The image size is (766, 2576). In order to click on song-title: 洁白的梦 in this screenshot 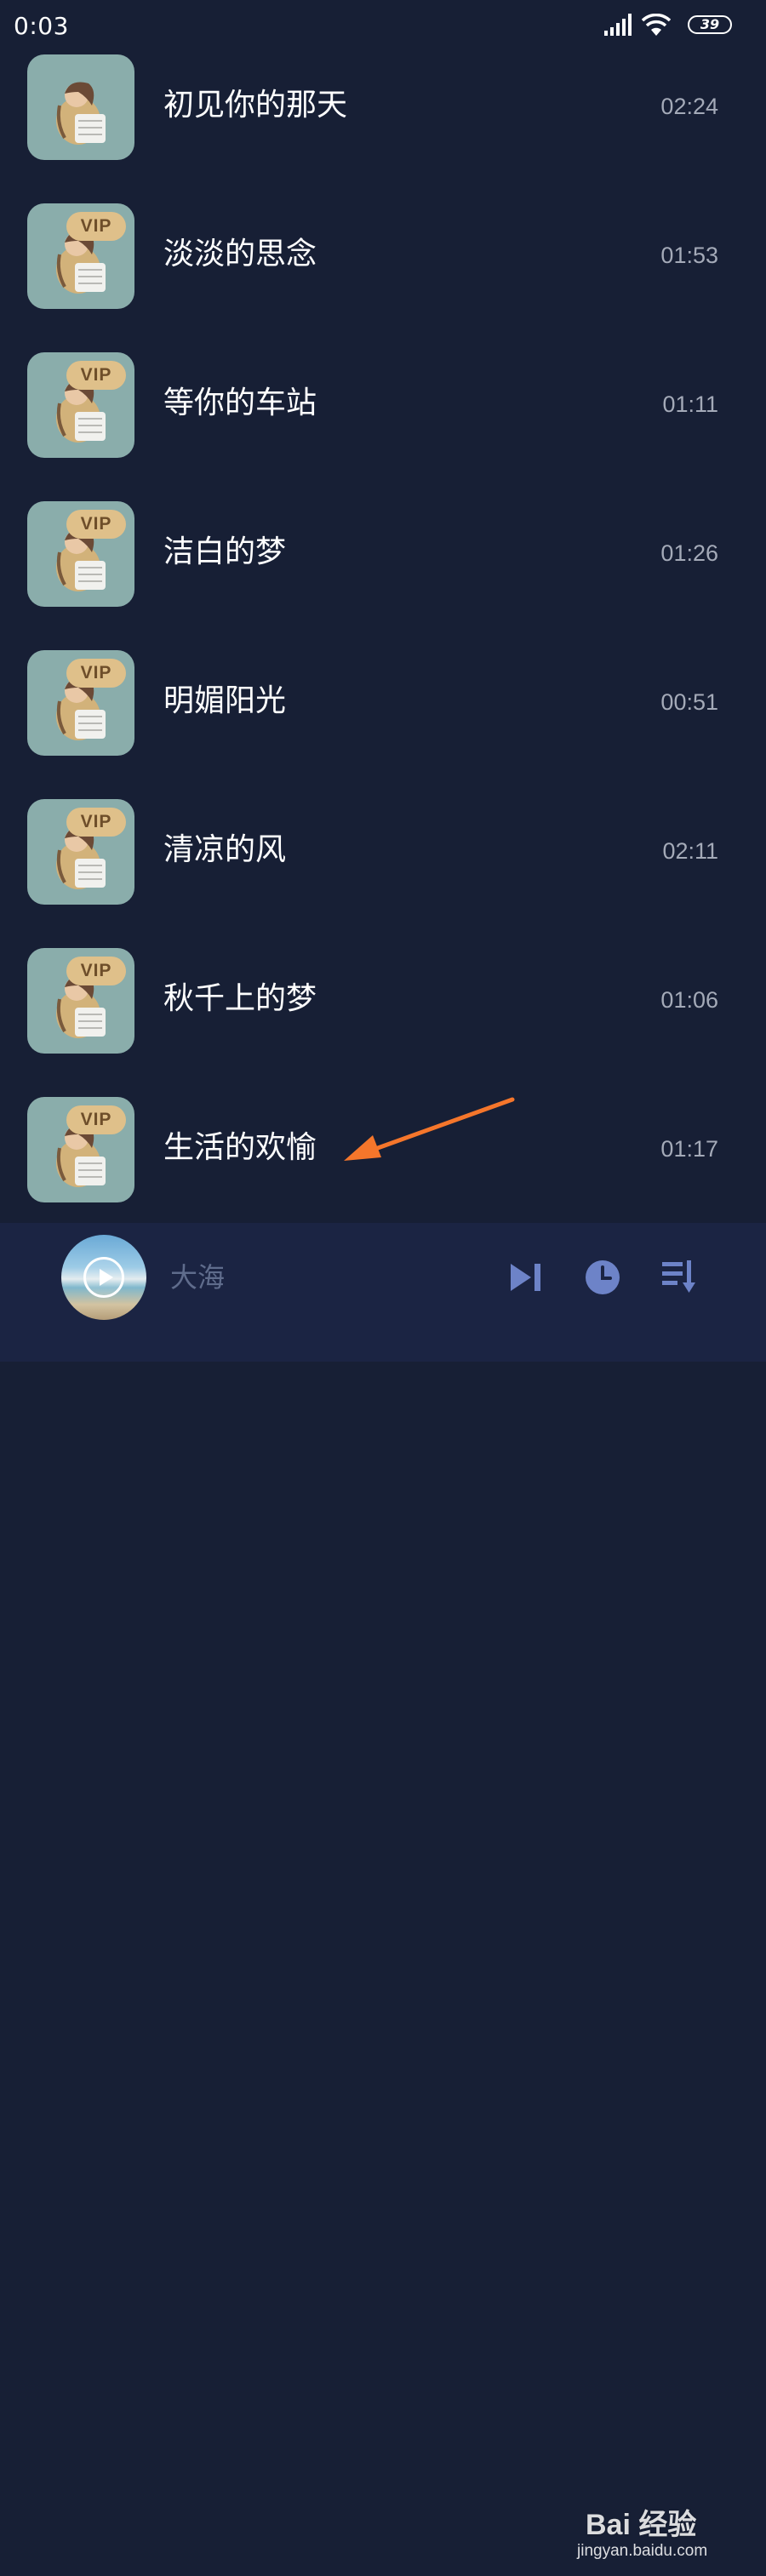, I will do `click(225, 551)`.